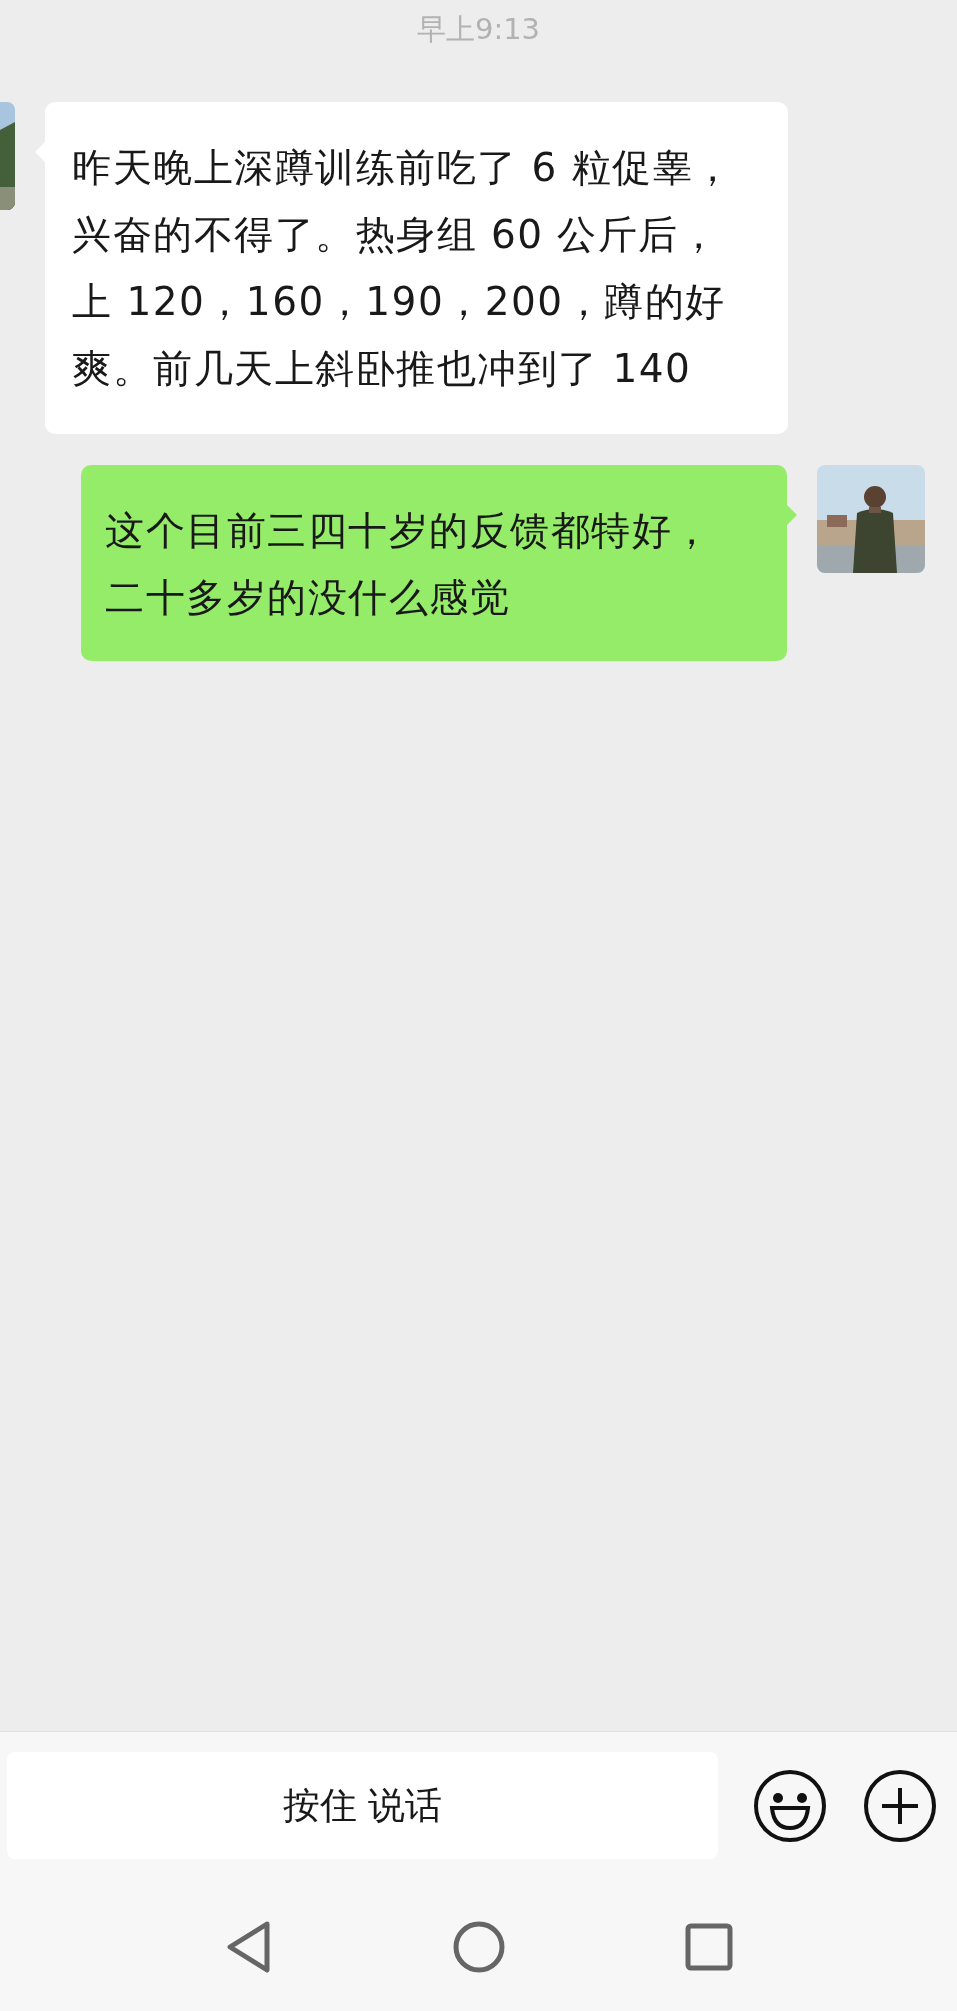 The width and height of the screenshot is (957, 2011). What do you see at coordinates (362, 1805) in the screenshot?
I see `hold-to-talk-button: 按住 说话` at bounding box center [362, 1805].